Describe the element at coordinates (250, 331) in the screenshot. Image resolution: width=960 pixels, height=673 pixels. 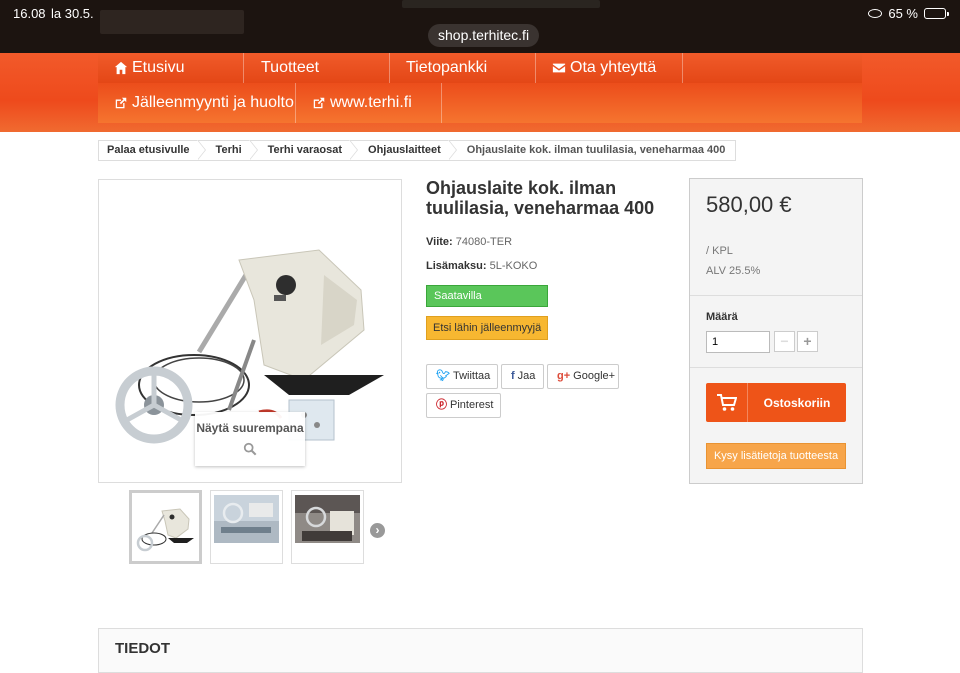
I see `product-main-image: Näytä suurempana` at that location.